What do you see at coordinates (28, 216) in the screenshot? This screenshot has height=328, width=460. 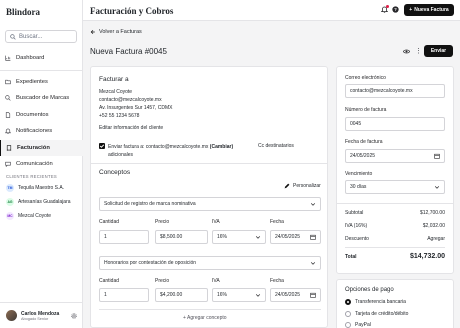 I see `recent-client-item: MC Mezcal Coyote` at bounding box center [28, 216].